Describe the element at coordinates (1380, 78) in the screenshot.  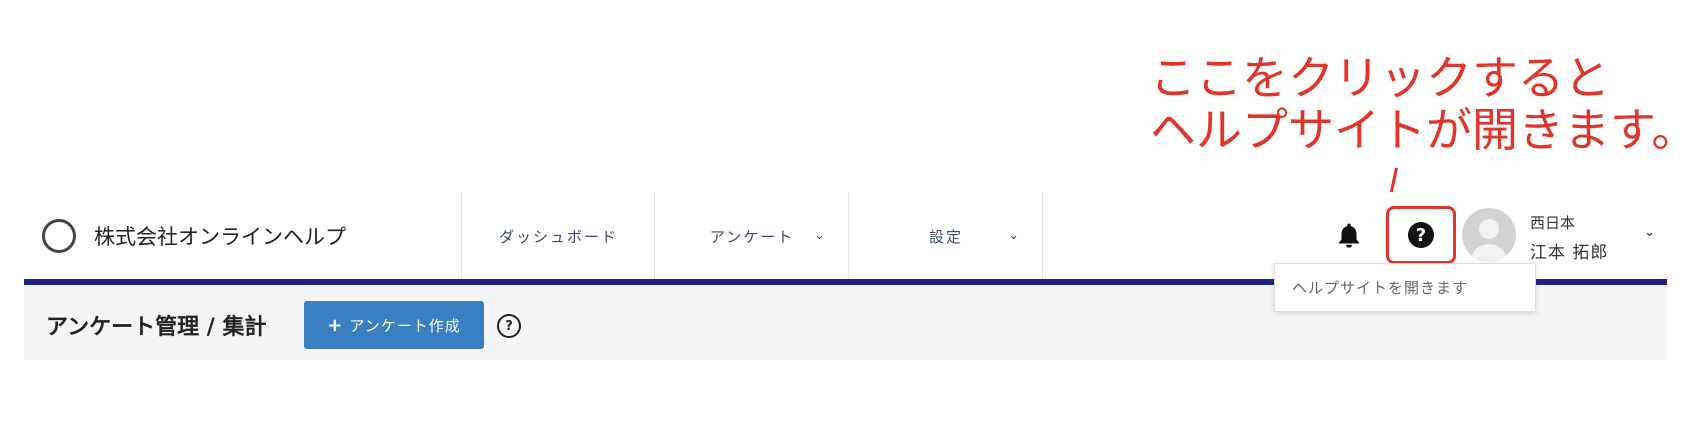
I see `annotation-line-1: ここをクリックすると` at that location.